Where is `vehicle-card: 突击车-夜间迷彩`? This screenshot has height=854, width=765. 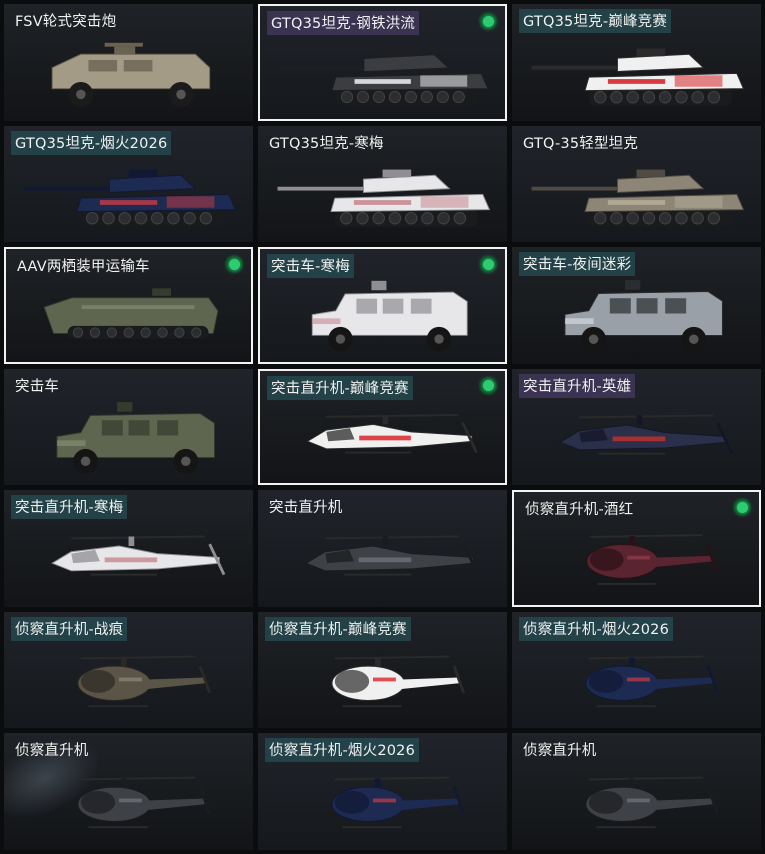
vehicle-card: 突击车-夜间迷彩 is located at coordinates (636, 305).